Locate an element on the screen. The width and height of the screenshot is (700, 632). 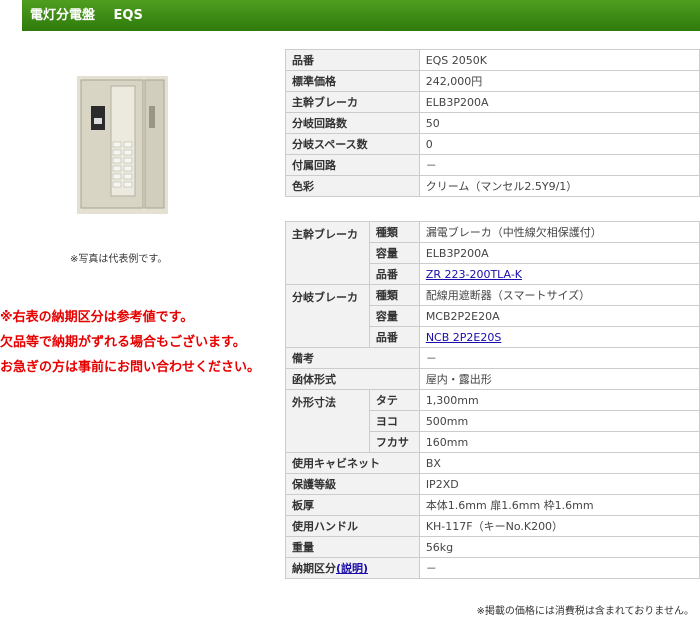
product-photo is located at coordinates (122, 145).